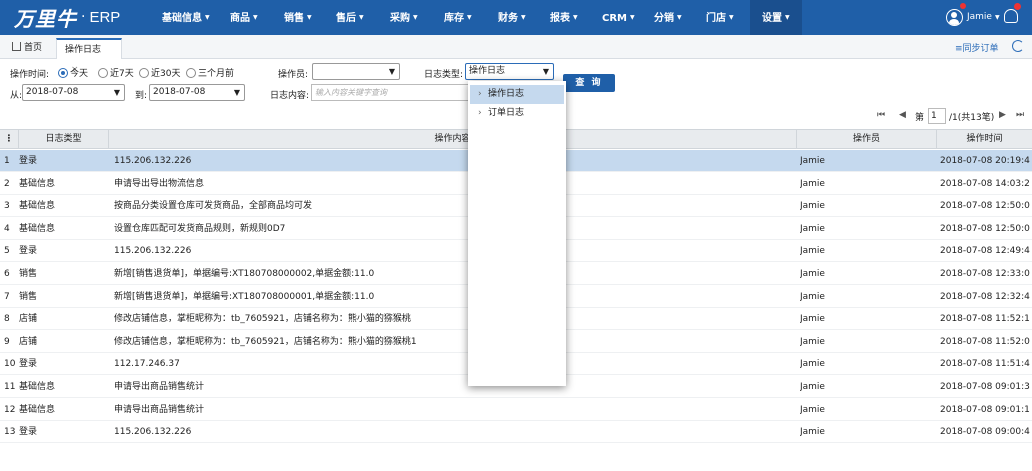  I want to click on row-content: 修改店铺信息，掌柜昵称为：tb_7605921，店铺名称为：熊小猫的猕猴桃1, so click(265, 341).